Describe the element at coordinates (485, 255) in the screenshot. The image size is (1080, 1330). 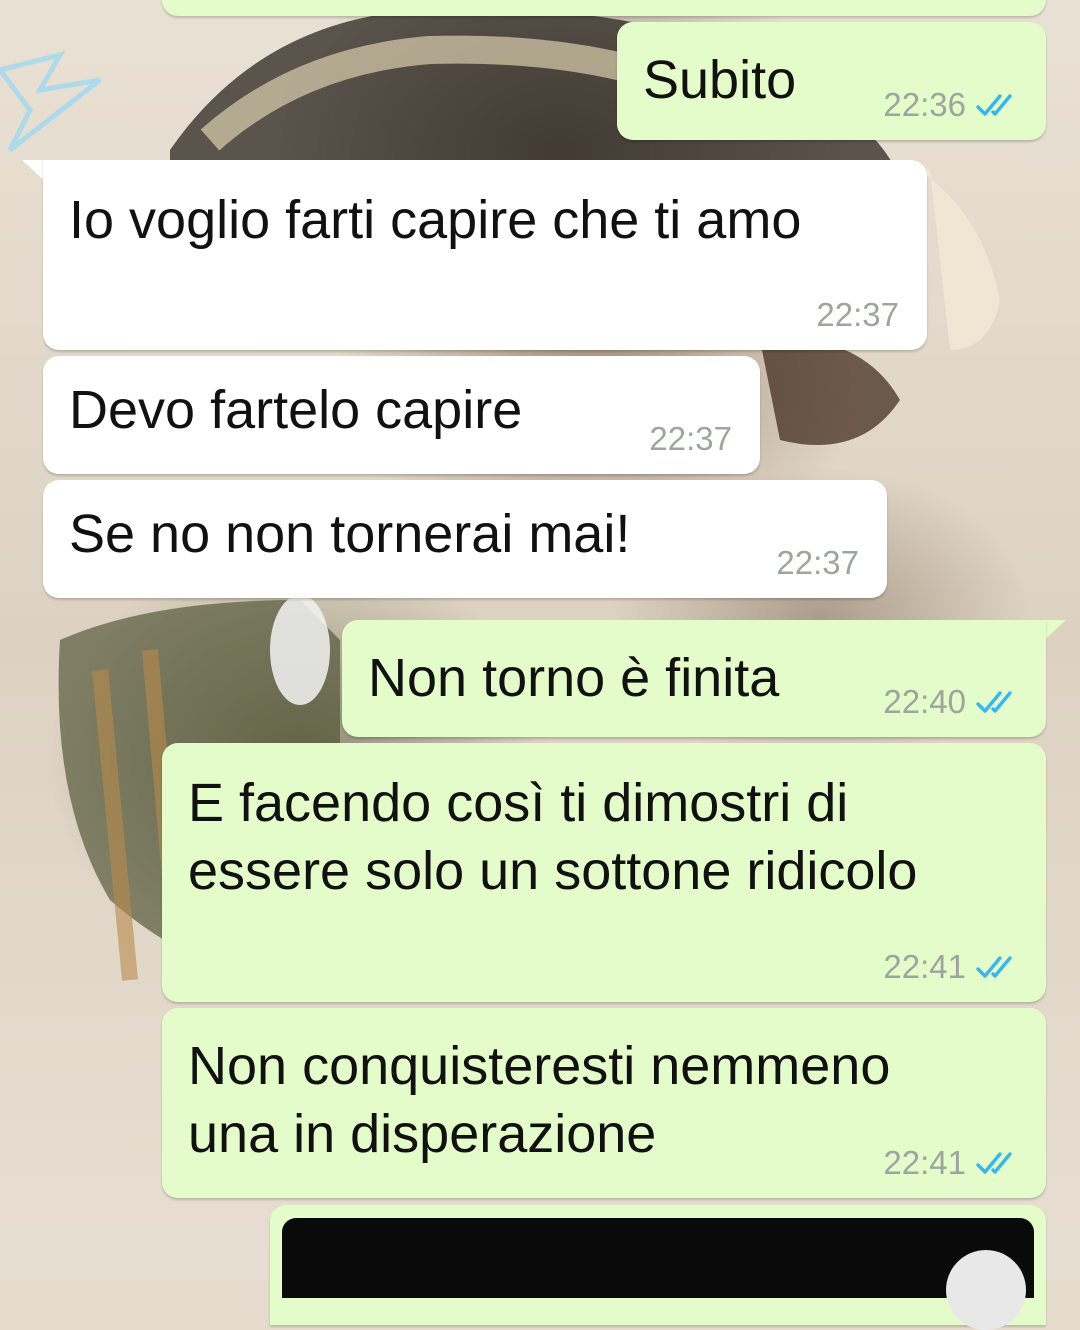
I see `message-bubble-incoming: Io voglio farti capire che ti amo 22:37` at that location.